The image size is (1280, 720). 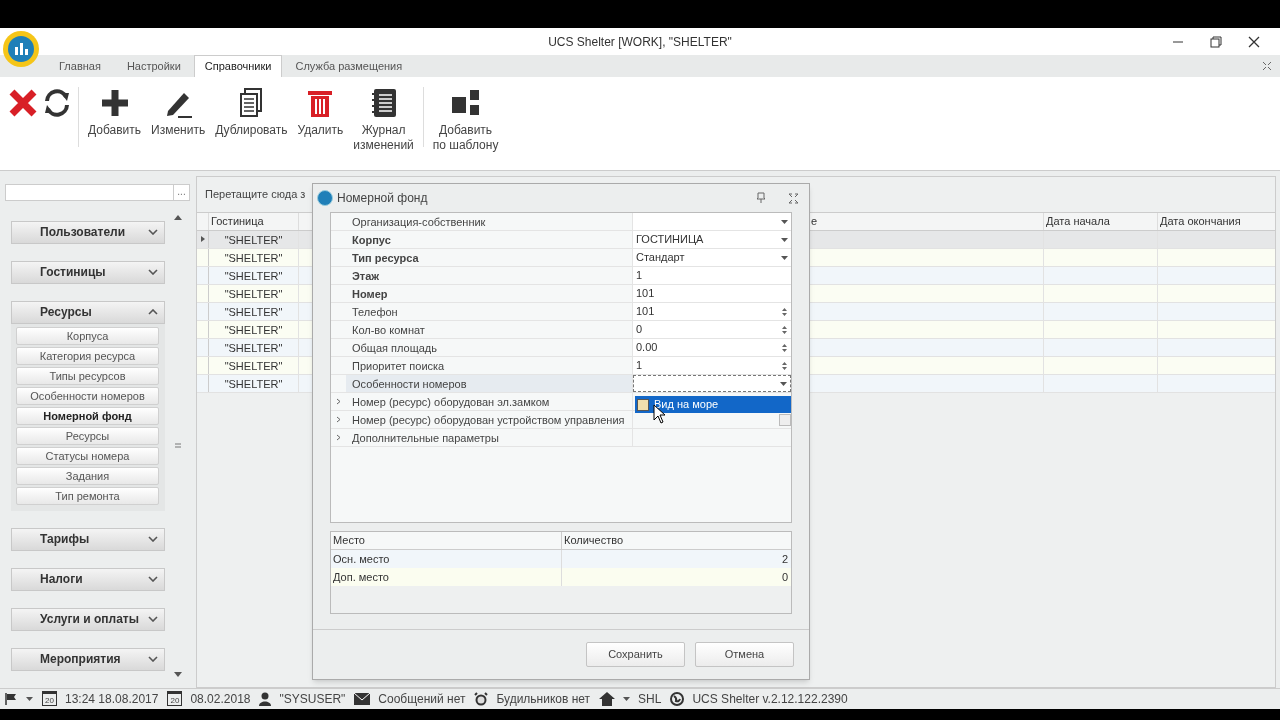 I want to click on table-cell-text: 0, so click(x=784, y=577).